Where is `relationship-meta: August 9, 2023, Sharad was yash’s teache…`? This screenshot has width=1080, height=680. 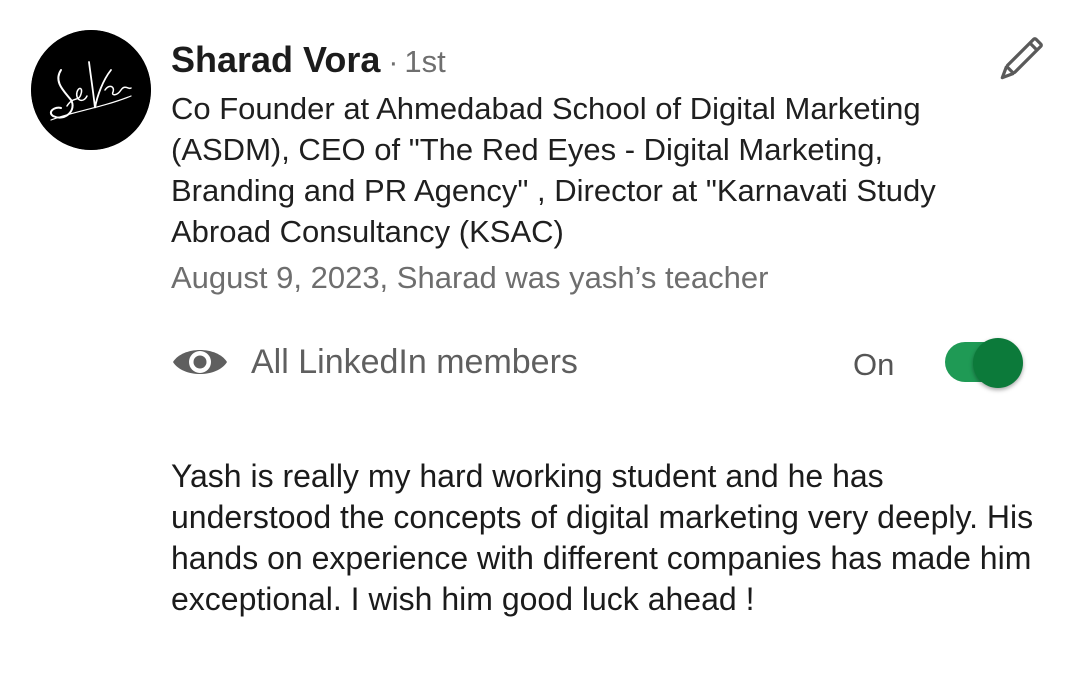
relationship-meta: August 9, 2023, Sharad was yash’s teache… is located at coordinates (470, 277).